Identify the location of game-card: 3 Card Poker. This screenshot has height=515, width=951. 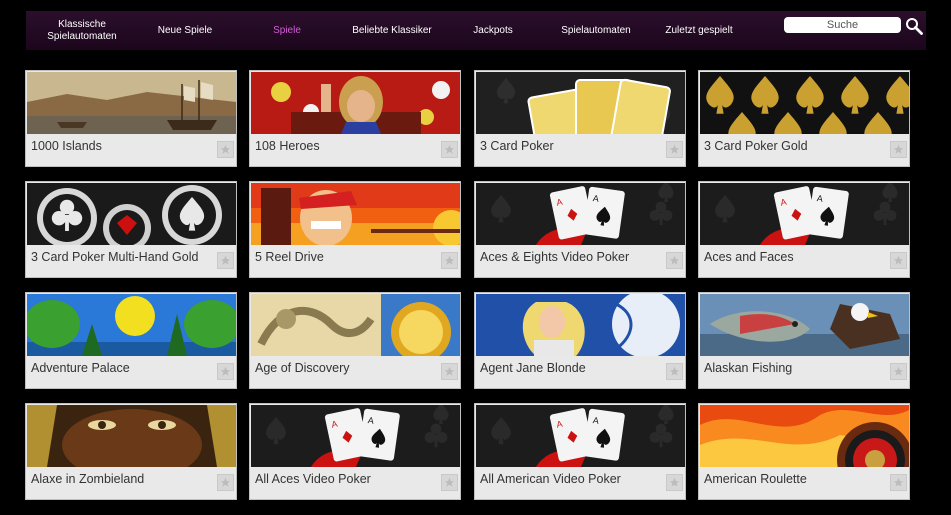
(580, 118).